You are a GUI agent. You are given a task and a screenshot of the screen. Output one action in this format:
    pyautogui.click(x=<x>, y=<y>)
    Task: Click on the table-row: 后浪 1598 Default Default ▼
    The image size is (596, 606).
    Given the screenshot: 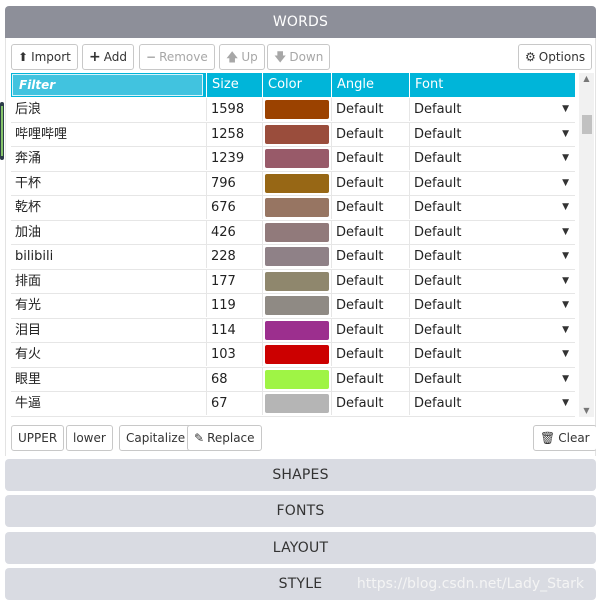 What is the action you would take?
    pyautogui.click(x=293, y=110)
    